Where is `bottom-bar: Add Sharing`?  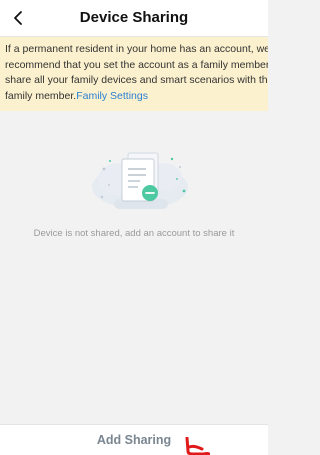
bottom-bar: Add Sharing is located at coordinates (134, 439).